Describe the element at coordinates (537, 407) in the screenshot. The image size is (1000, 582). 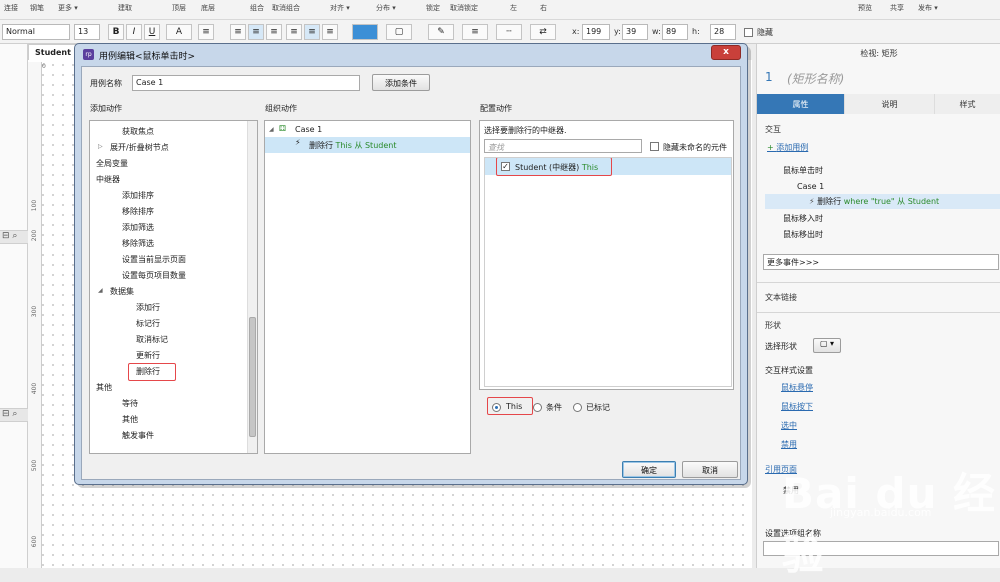
I see `radio-condition` at that location.